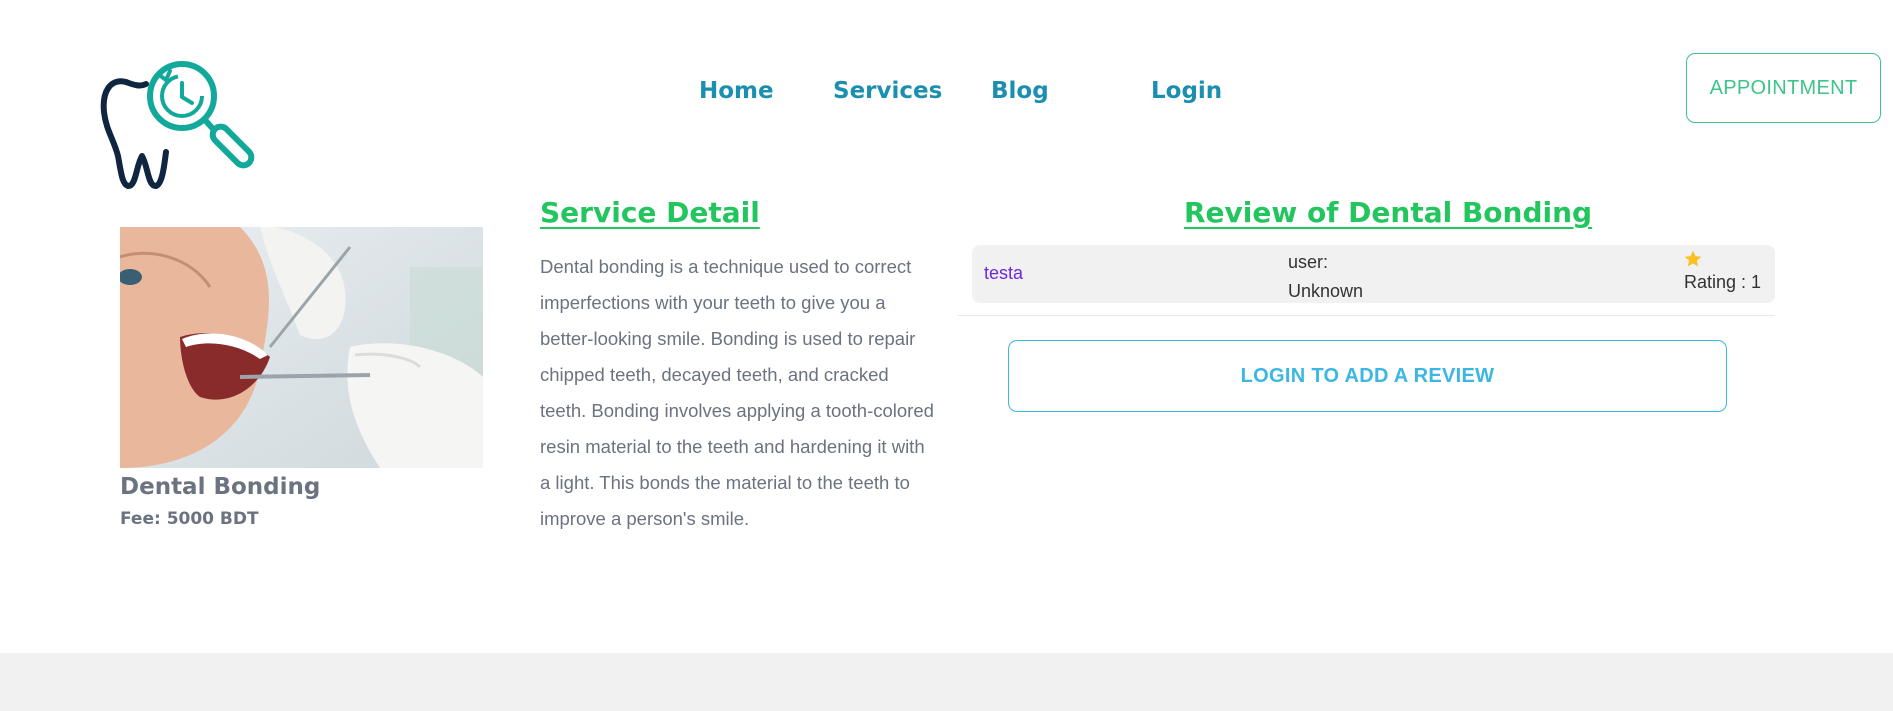 The height and width of the screenshot is (711, 1893). Describe the element at coordinates (177, 125) in the screenshot. I see `dental-logo` at that location.